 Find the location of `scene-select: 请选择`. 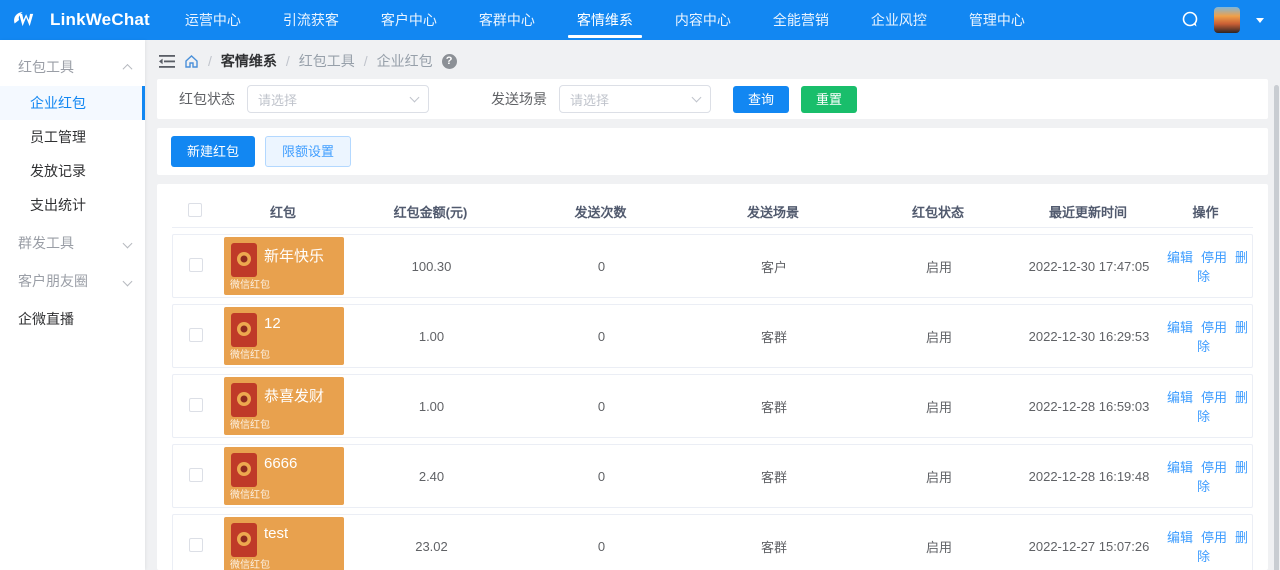

scene-select: 请选择 is located at coordinates (635, 99).